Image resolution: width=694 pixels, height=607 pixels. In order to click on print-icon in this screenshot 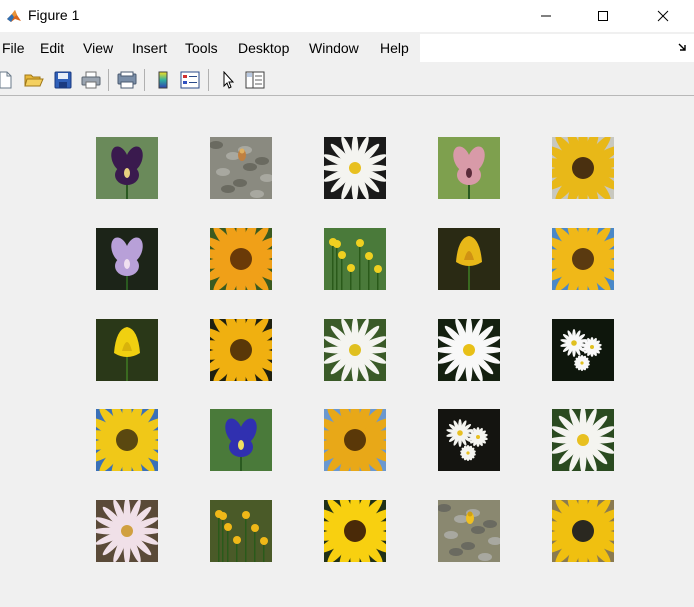, I will do `click(91, 80)`.